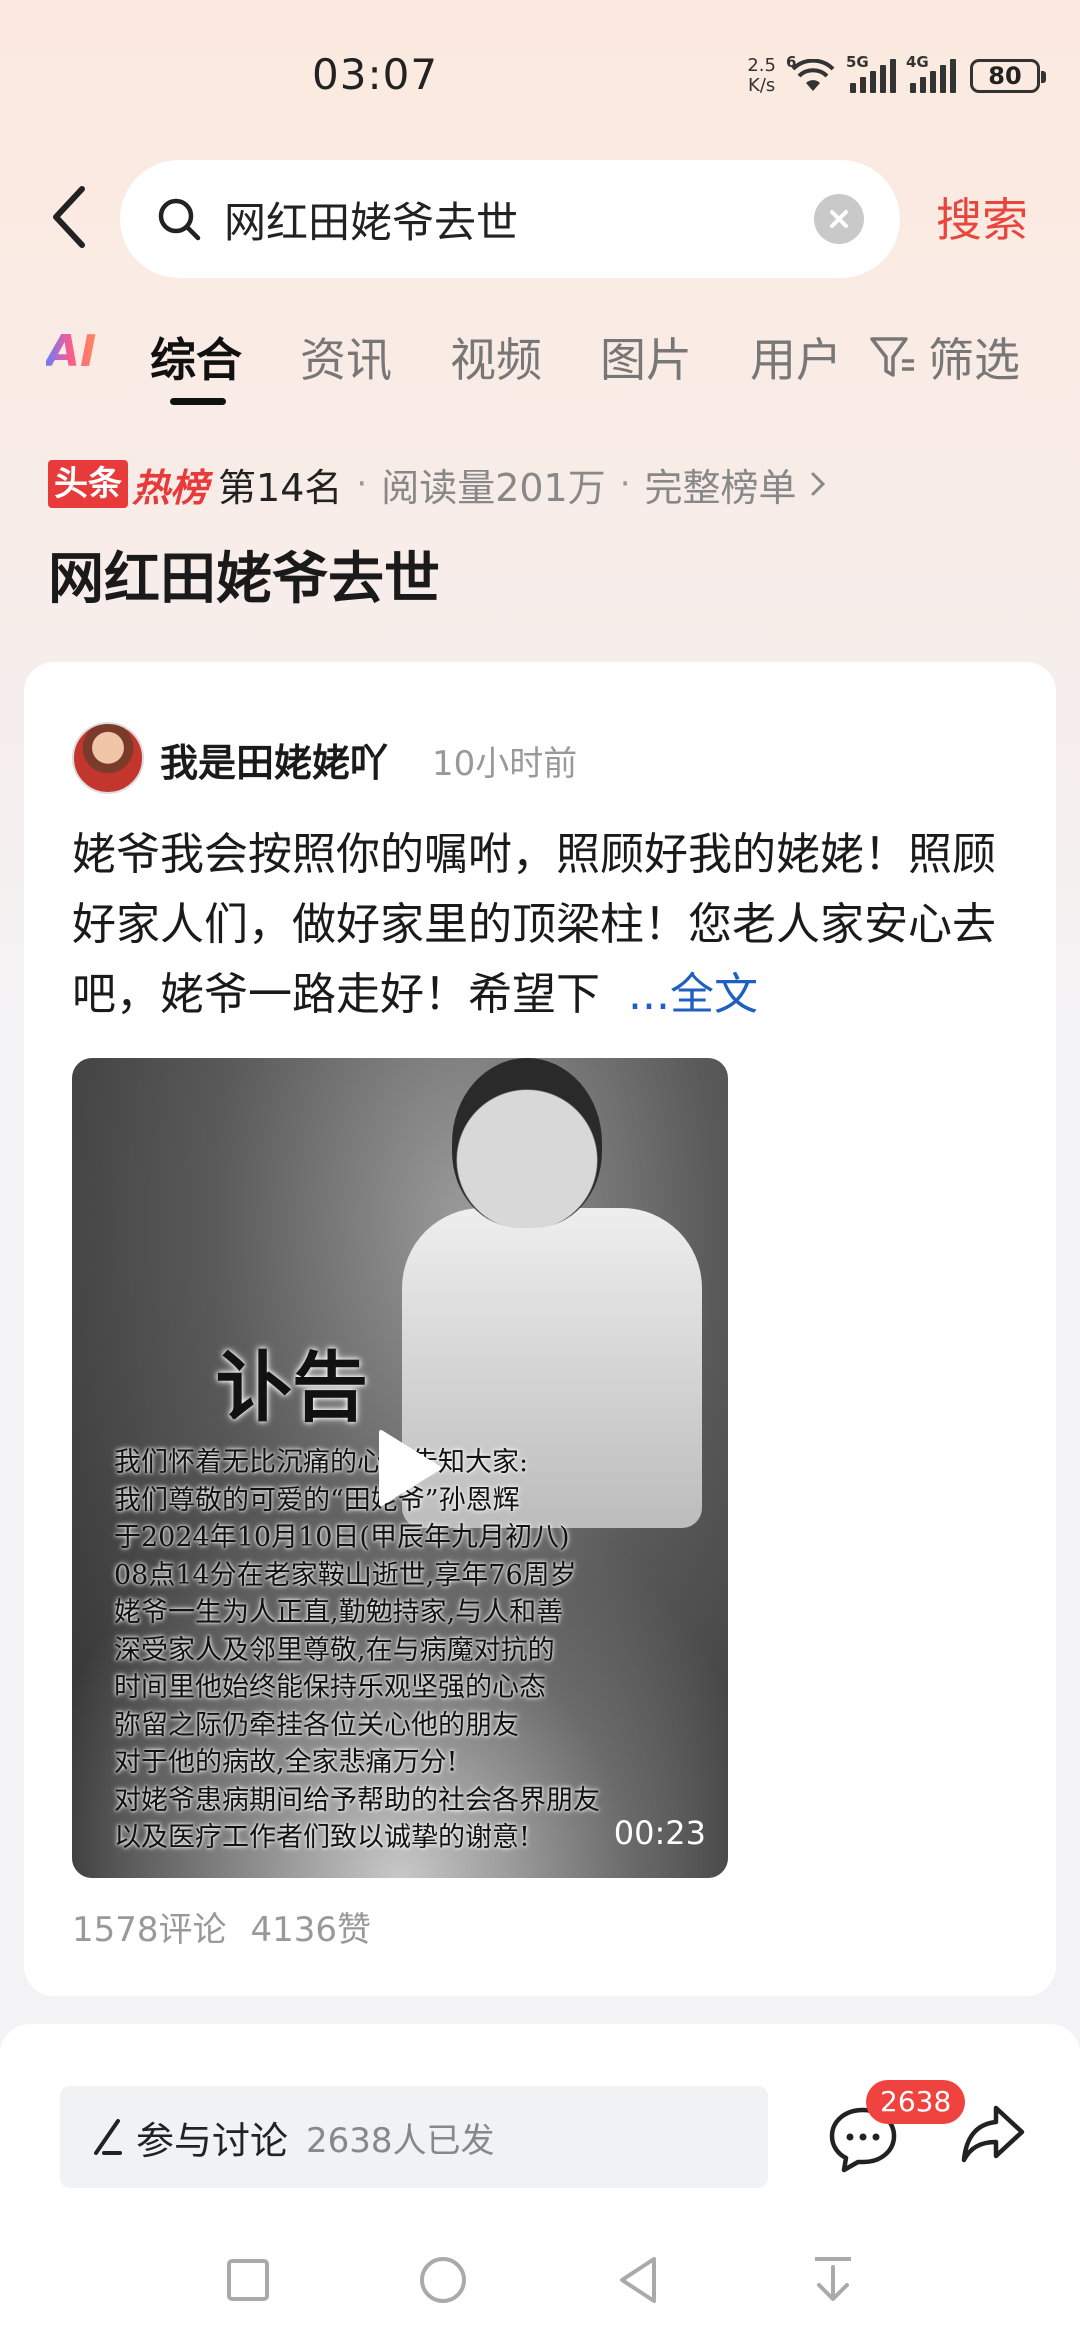 The image size is (1080, 2340). I want to click on net-speed: 2.5 K/s, so click(761, 76).